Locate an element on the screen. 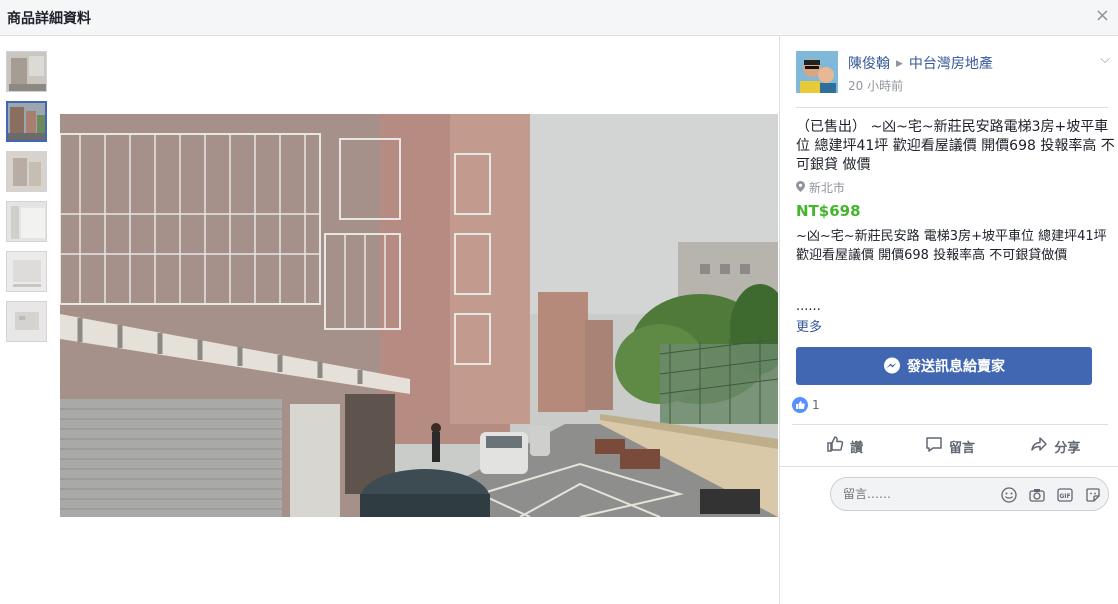 The width and height of the screenshot is (1118, 604). reactions-summary: 1 is located at coordinates (806, 405).